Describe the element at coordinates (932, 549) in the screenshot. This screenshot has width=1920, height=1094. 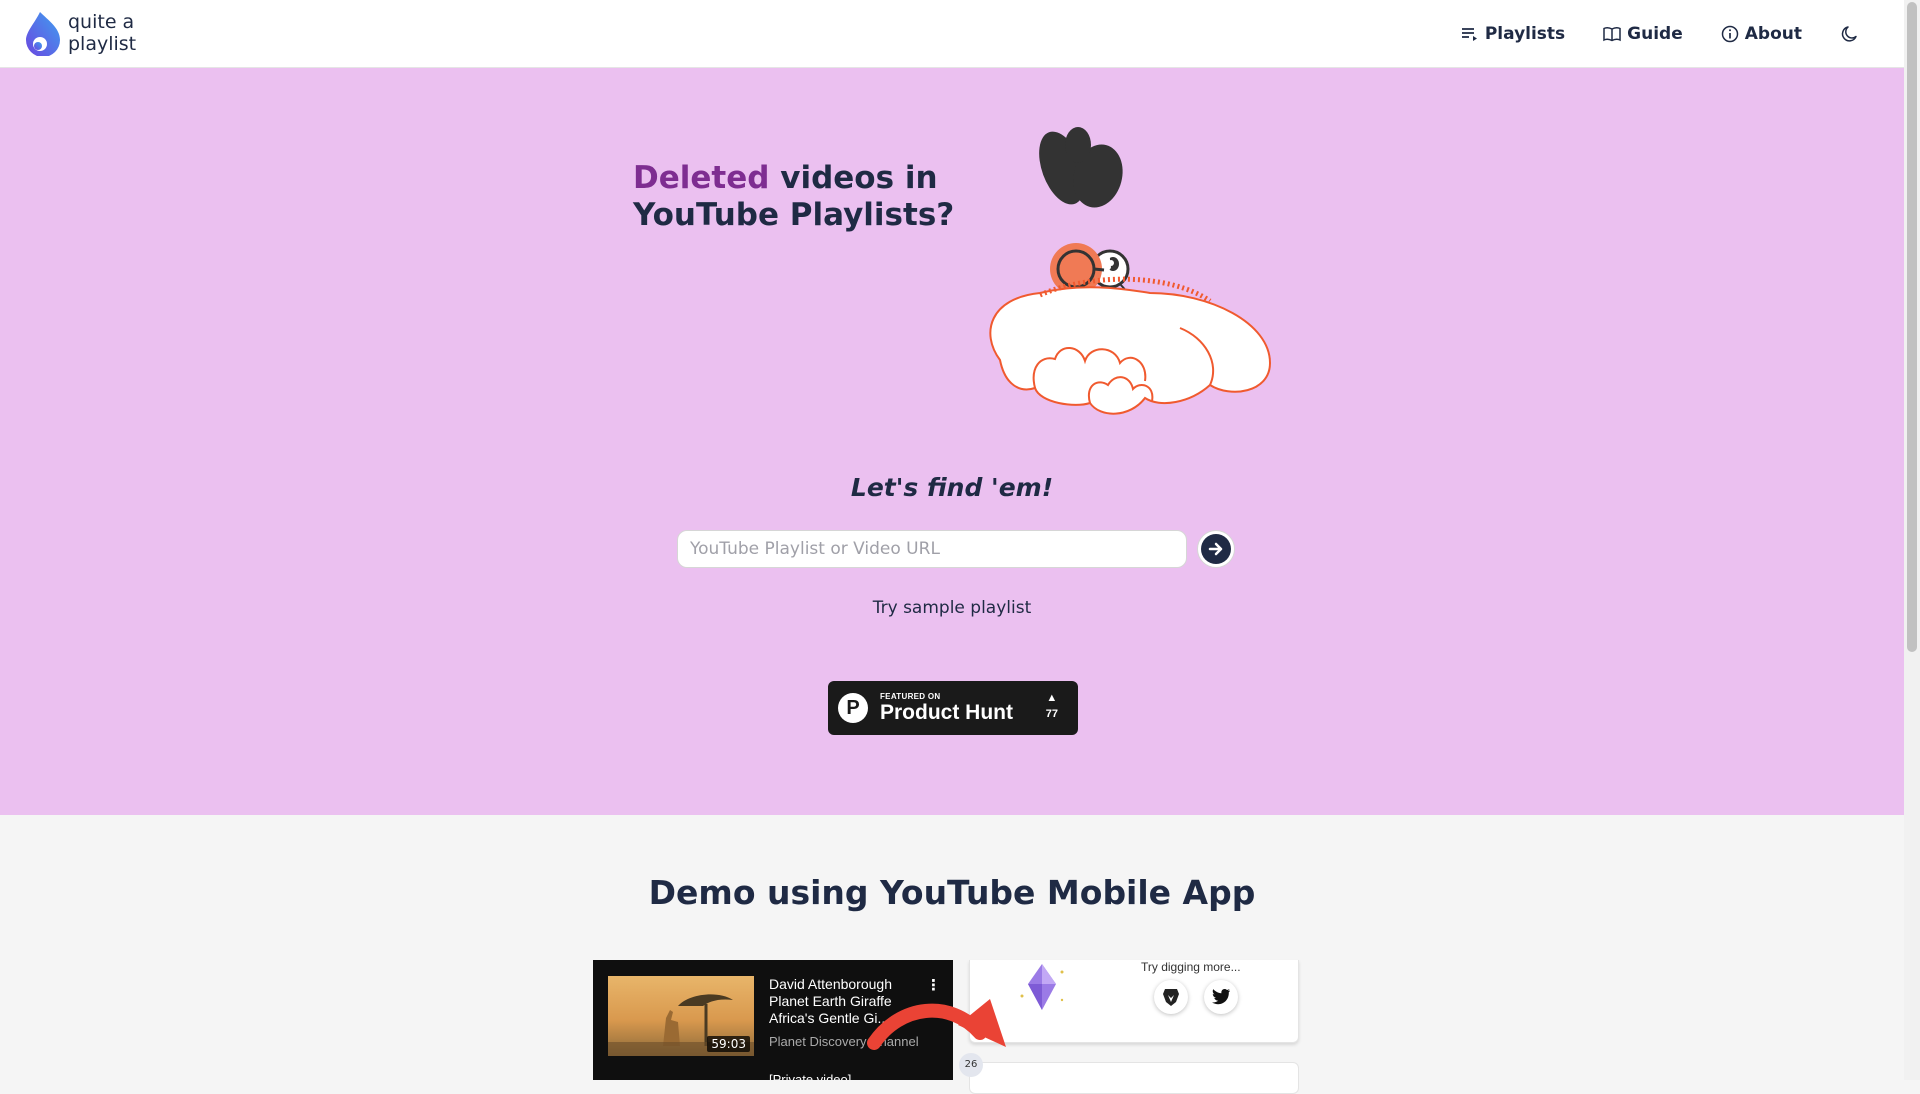
I see `playlist-url-input` at that location.